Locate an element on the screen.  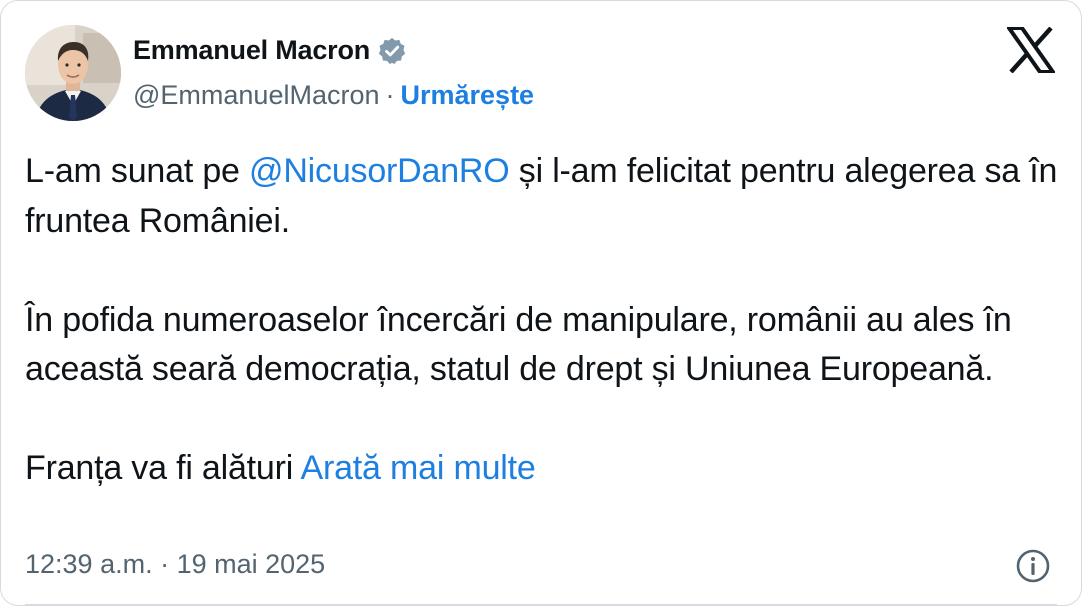
follow-button: Urmărește is located at coordinates (468, 95).